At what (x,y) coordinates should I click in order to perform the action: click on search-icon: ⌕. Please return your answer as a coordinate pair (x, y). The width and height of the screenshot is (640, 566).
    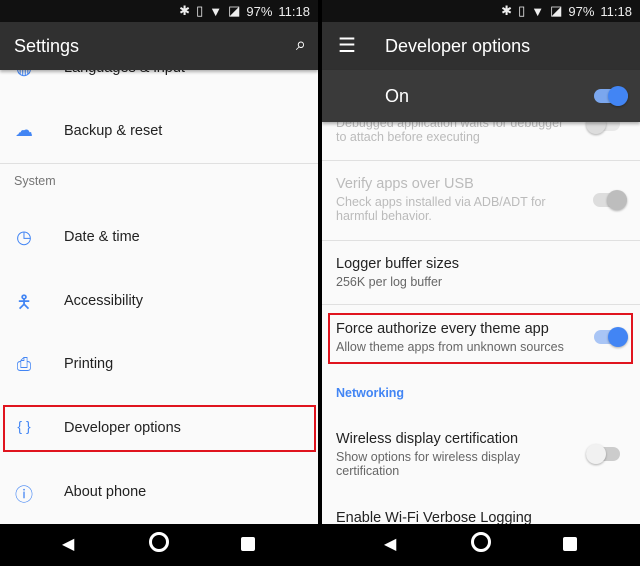
    Looking at the image, I should click on (301, 44).